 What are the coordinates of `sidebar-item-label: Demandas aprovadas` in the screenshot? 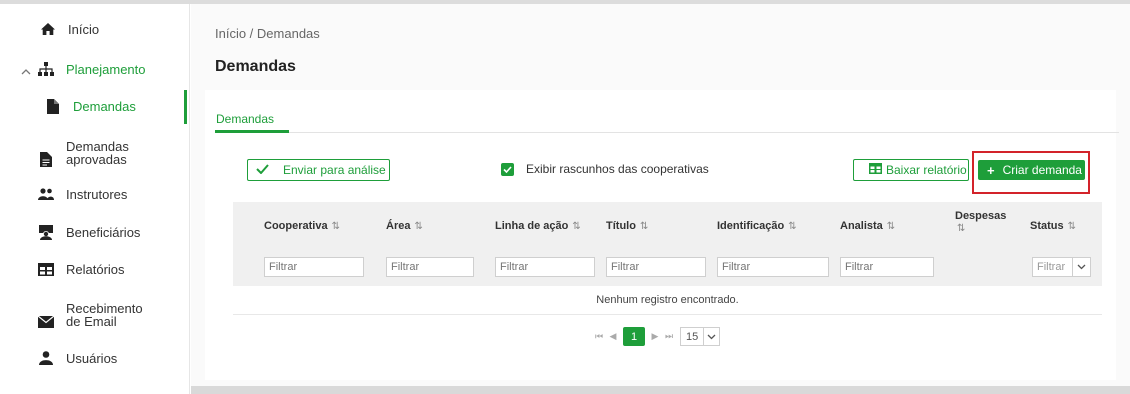 It's located at (97, 153).